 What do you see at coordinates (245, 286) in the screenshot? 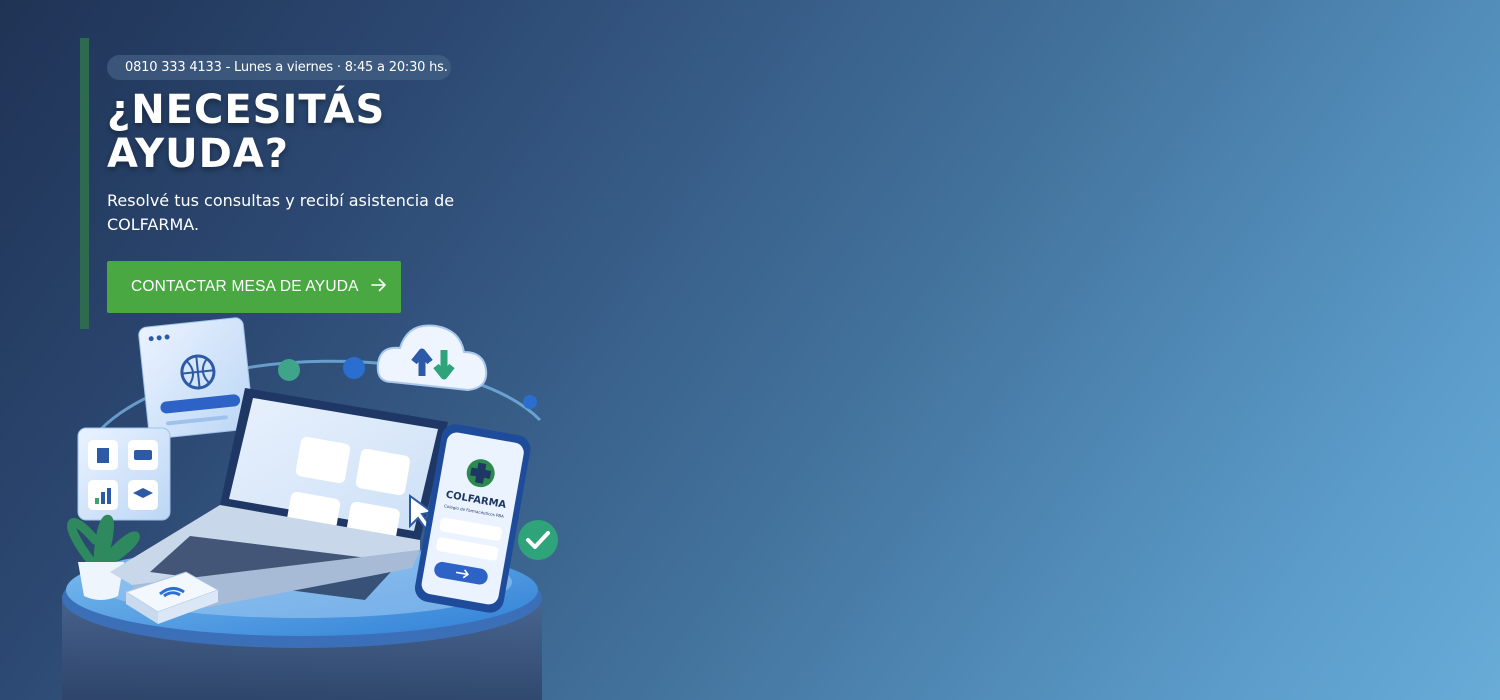
I see `contact-help-desk-label: CONTACTAR MESA DE AYUDA` at bounding box center [245, 286].